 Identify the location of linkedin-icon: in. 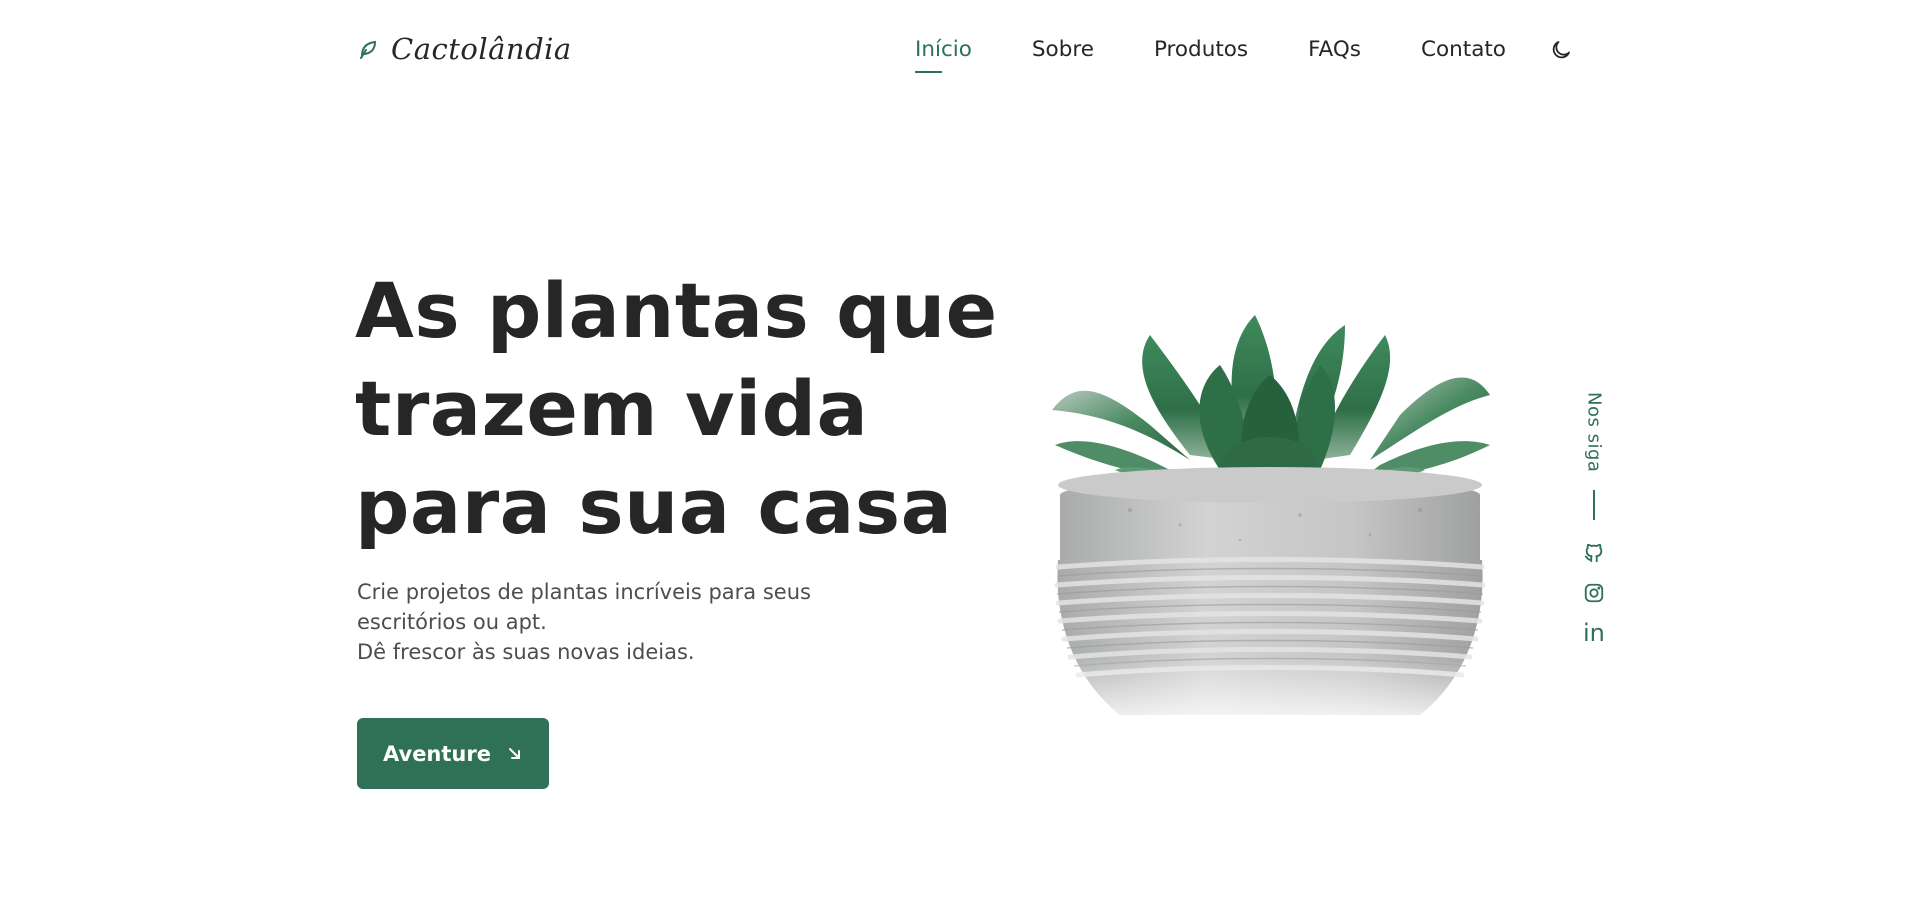
(1594, 633).